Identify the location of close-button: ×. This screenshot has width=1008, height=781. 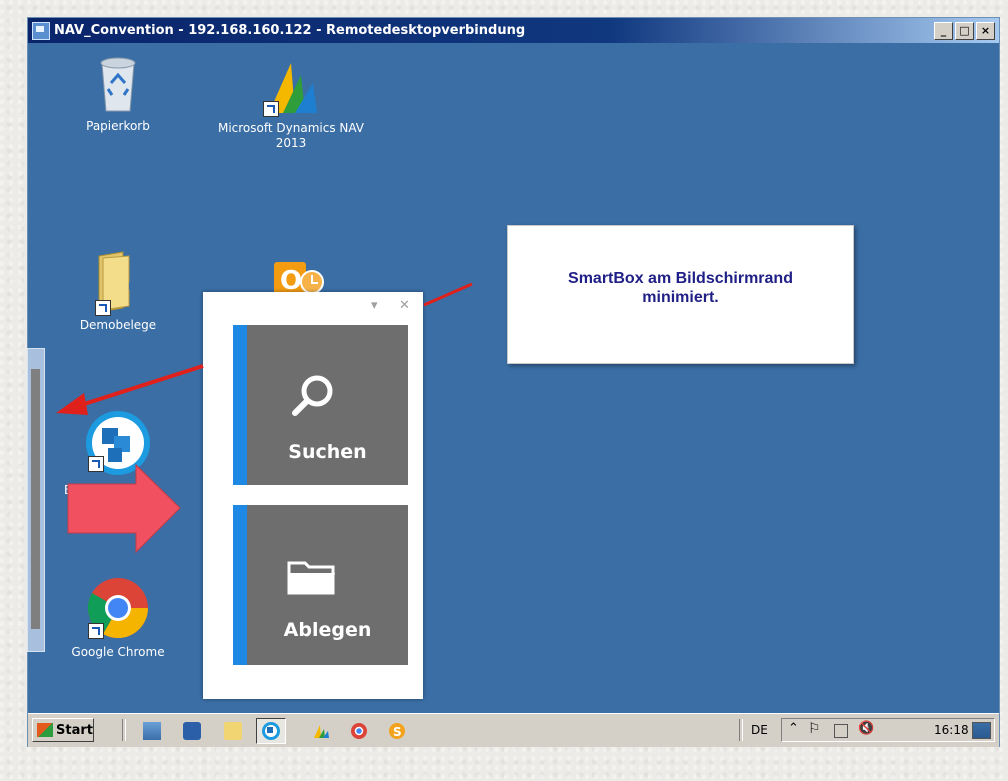
(985, 31).